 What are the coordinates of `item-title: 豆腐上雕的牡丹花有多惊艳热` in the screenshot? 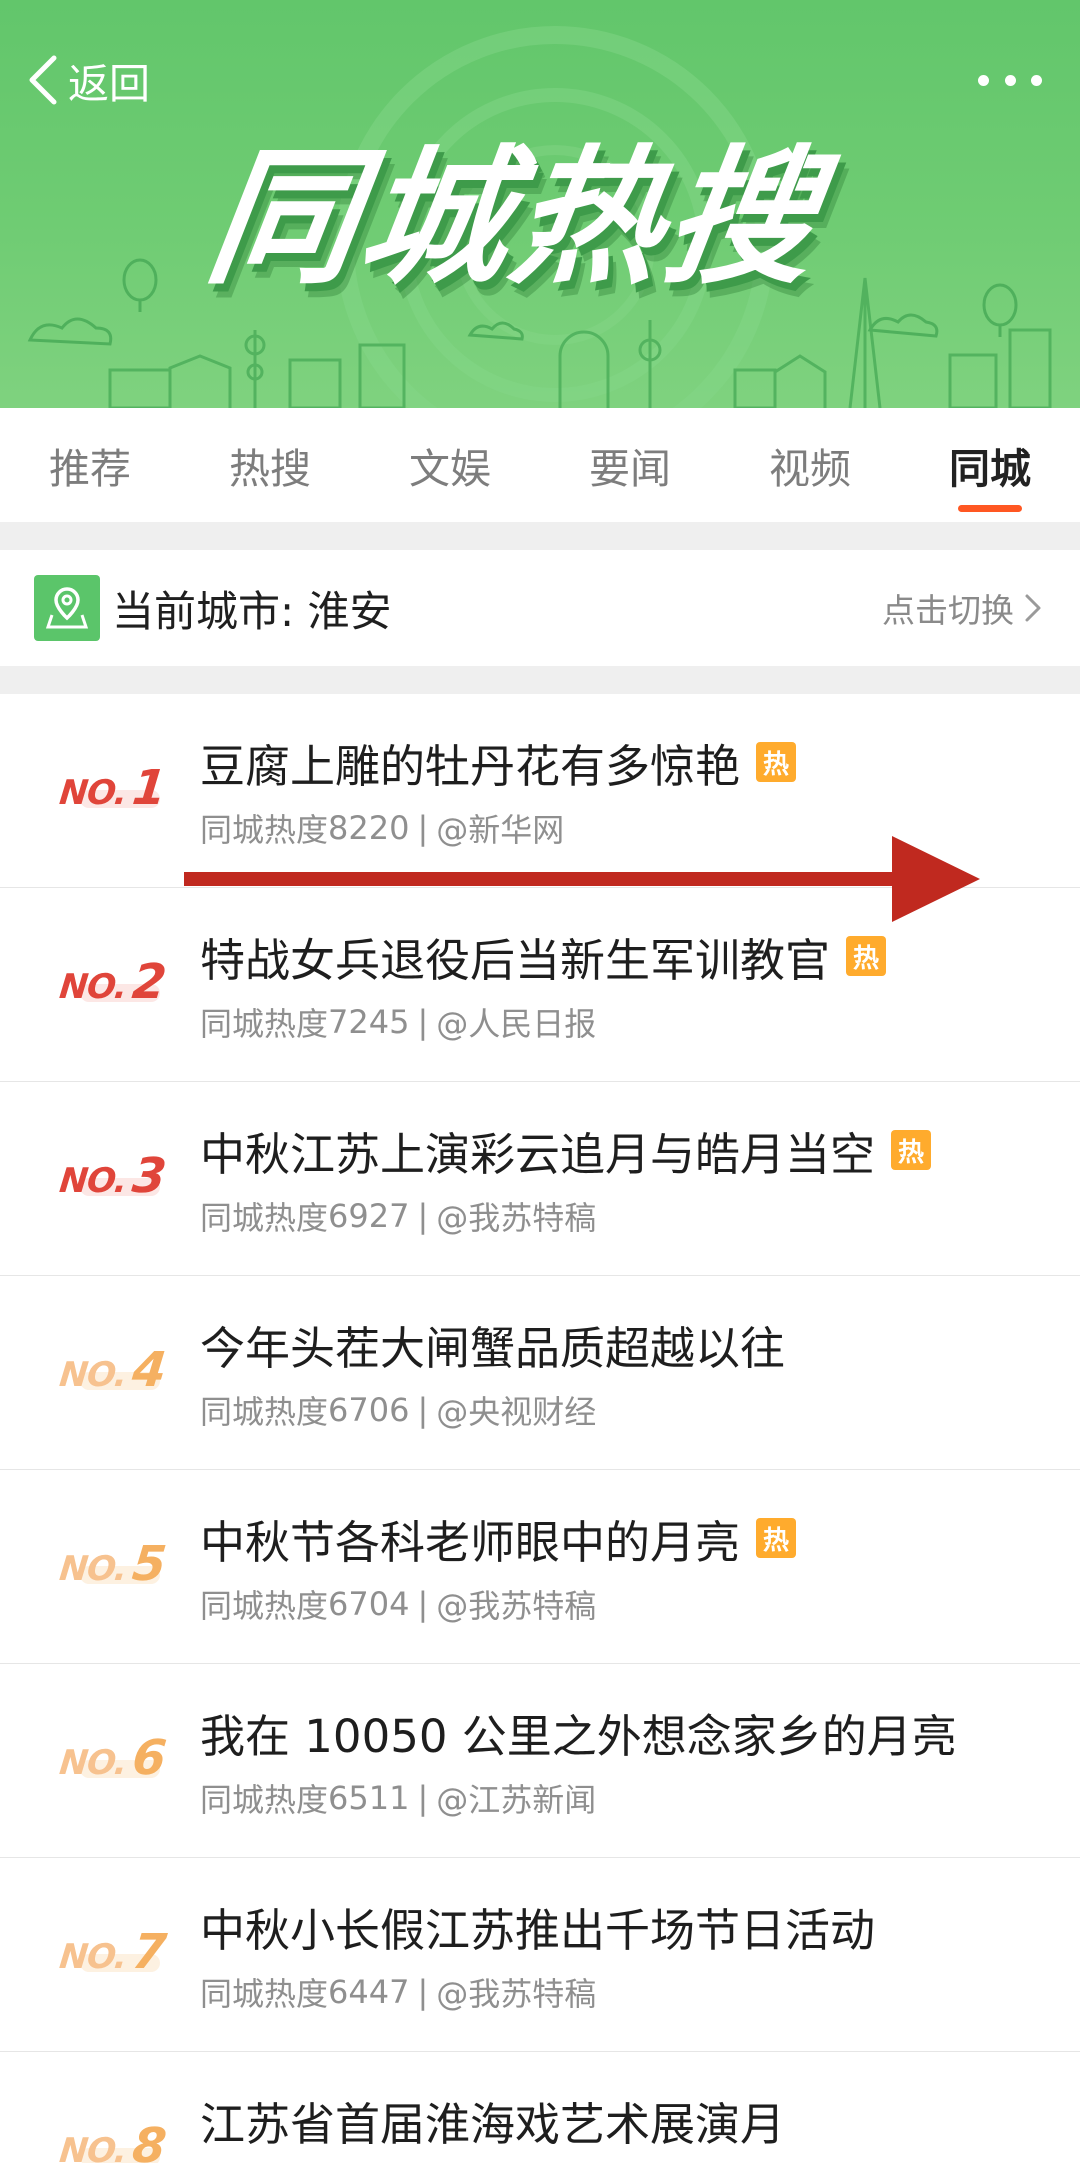 It's located at (498, 762).